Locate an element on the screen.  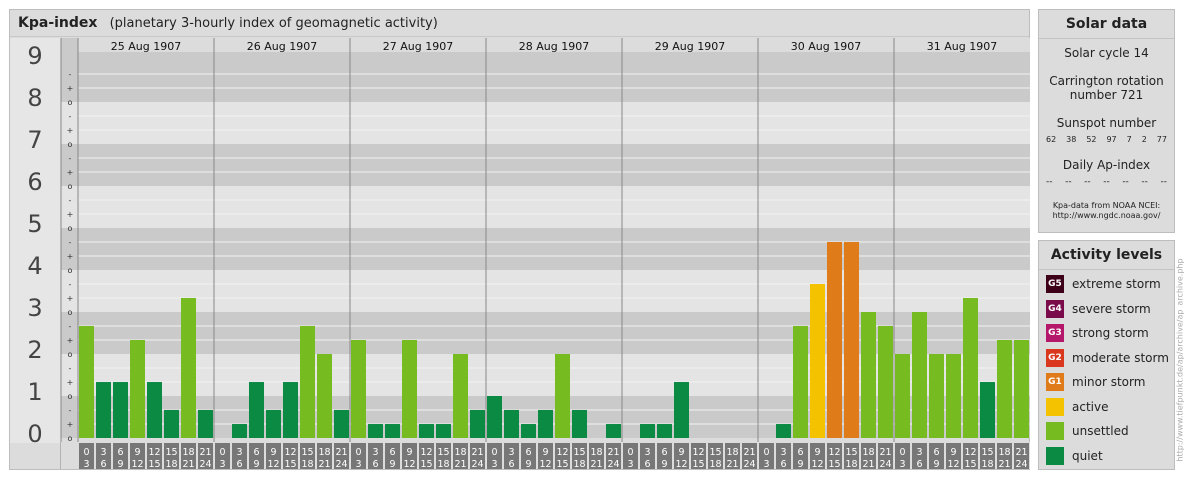
level-quiet: quiet is located at coordinates (1106, 456).